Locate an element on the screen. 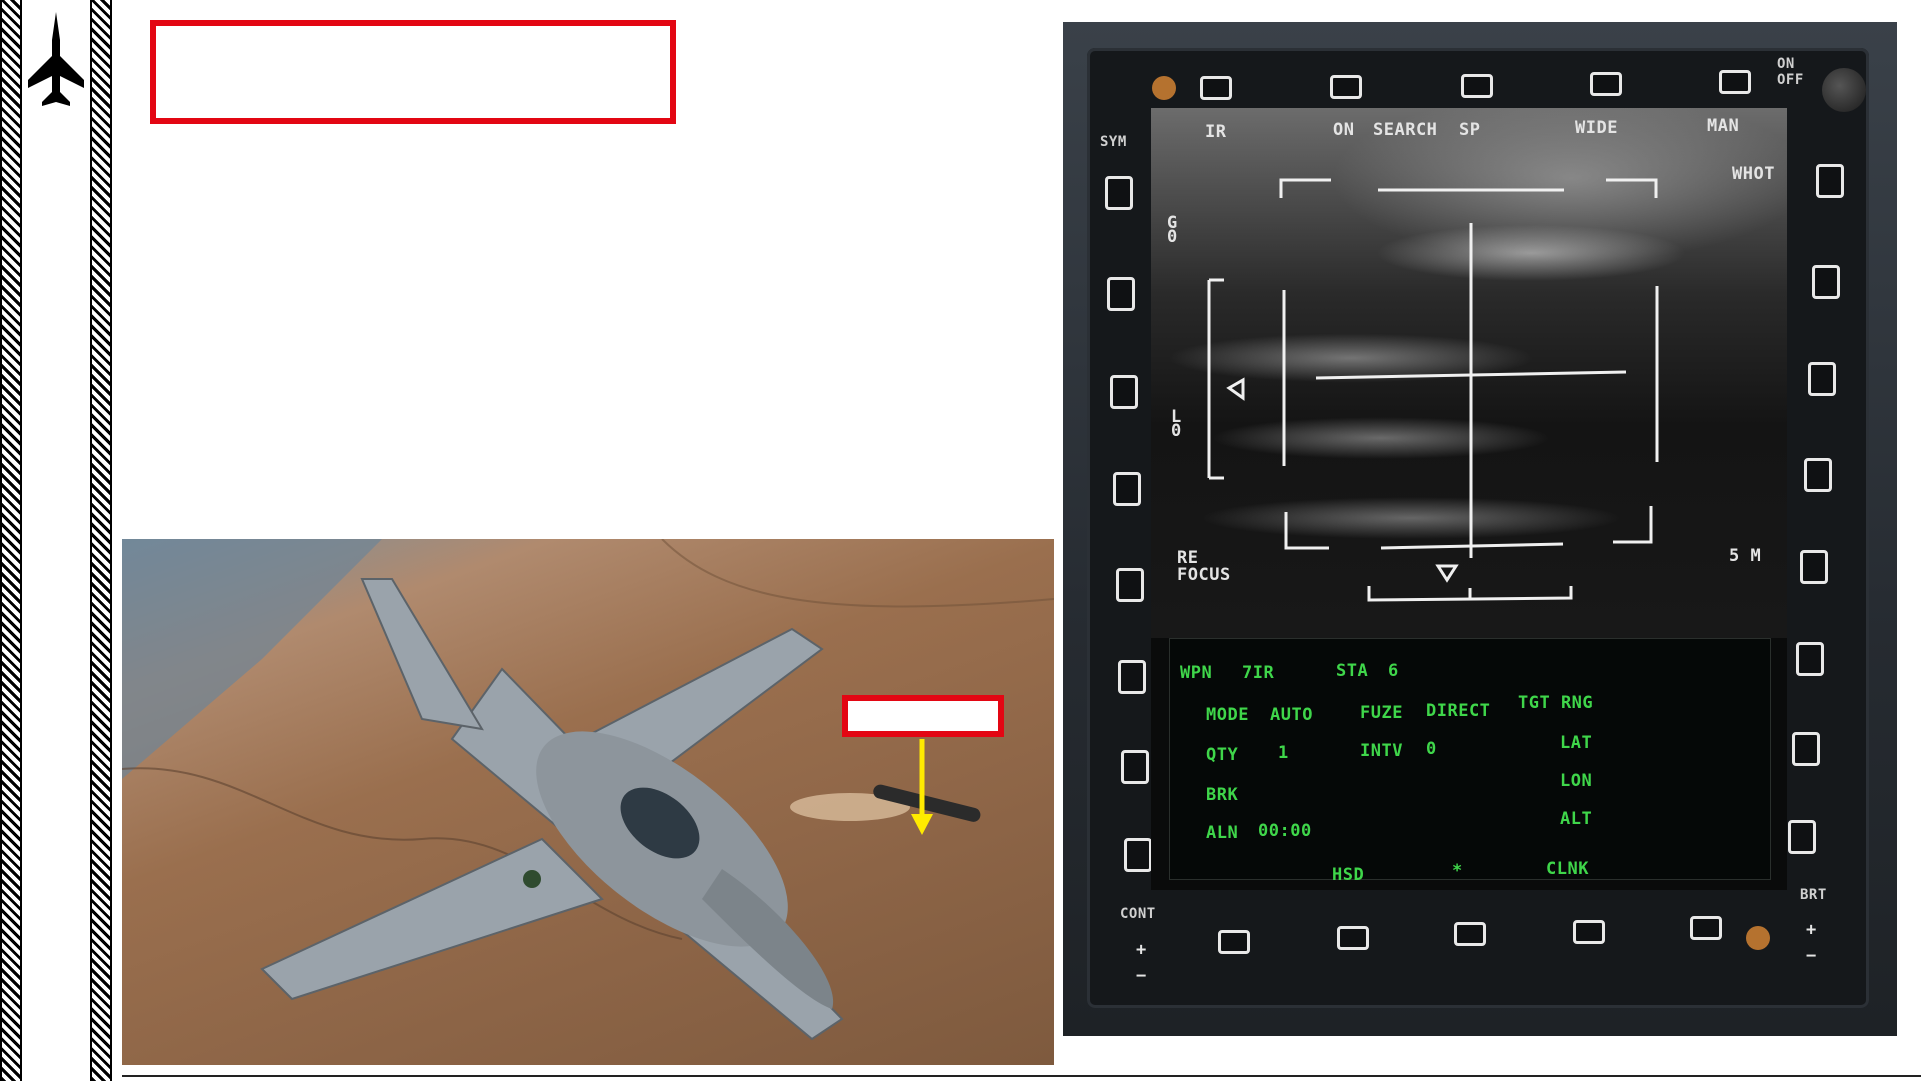 The image size is (1921, 1081). refocus-label: RE FOCUS is located at coordinates (1204, 566).